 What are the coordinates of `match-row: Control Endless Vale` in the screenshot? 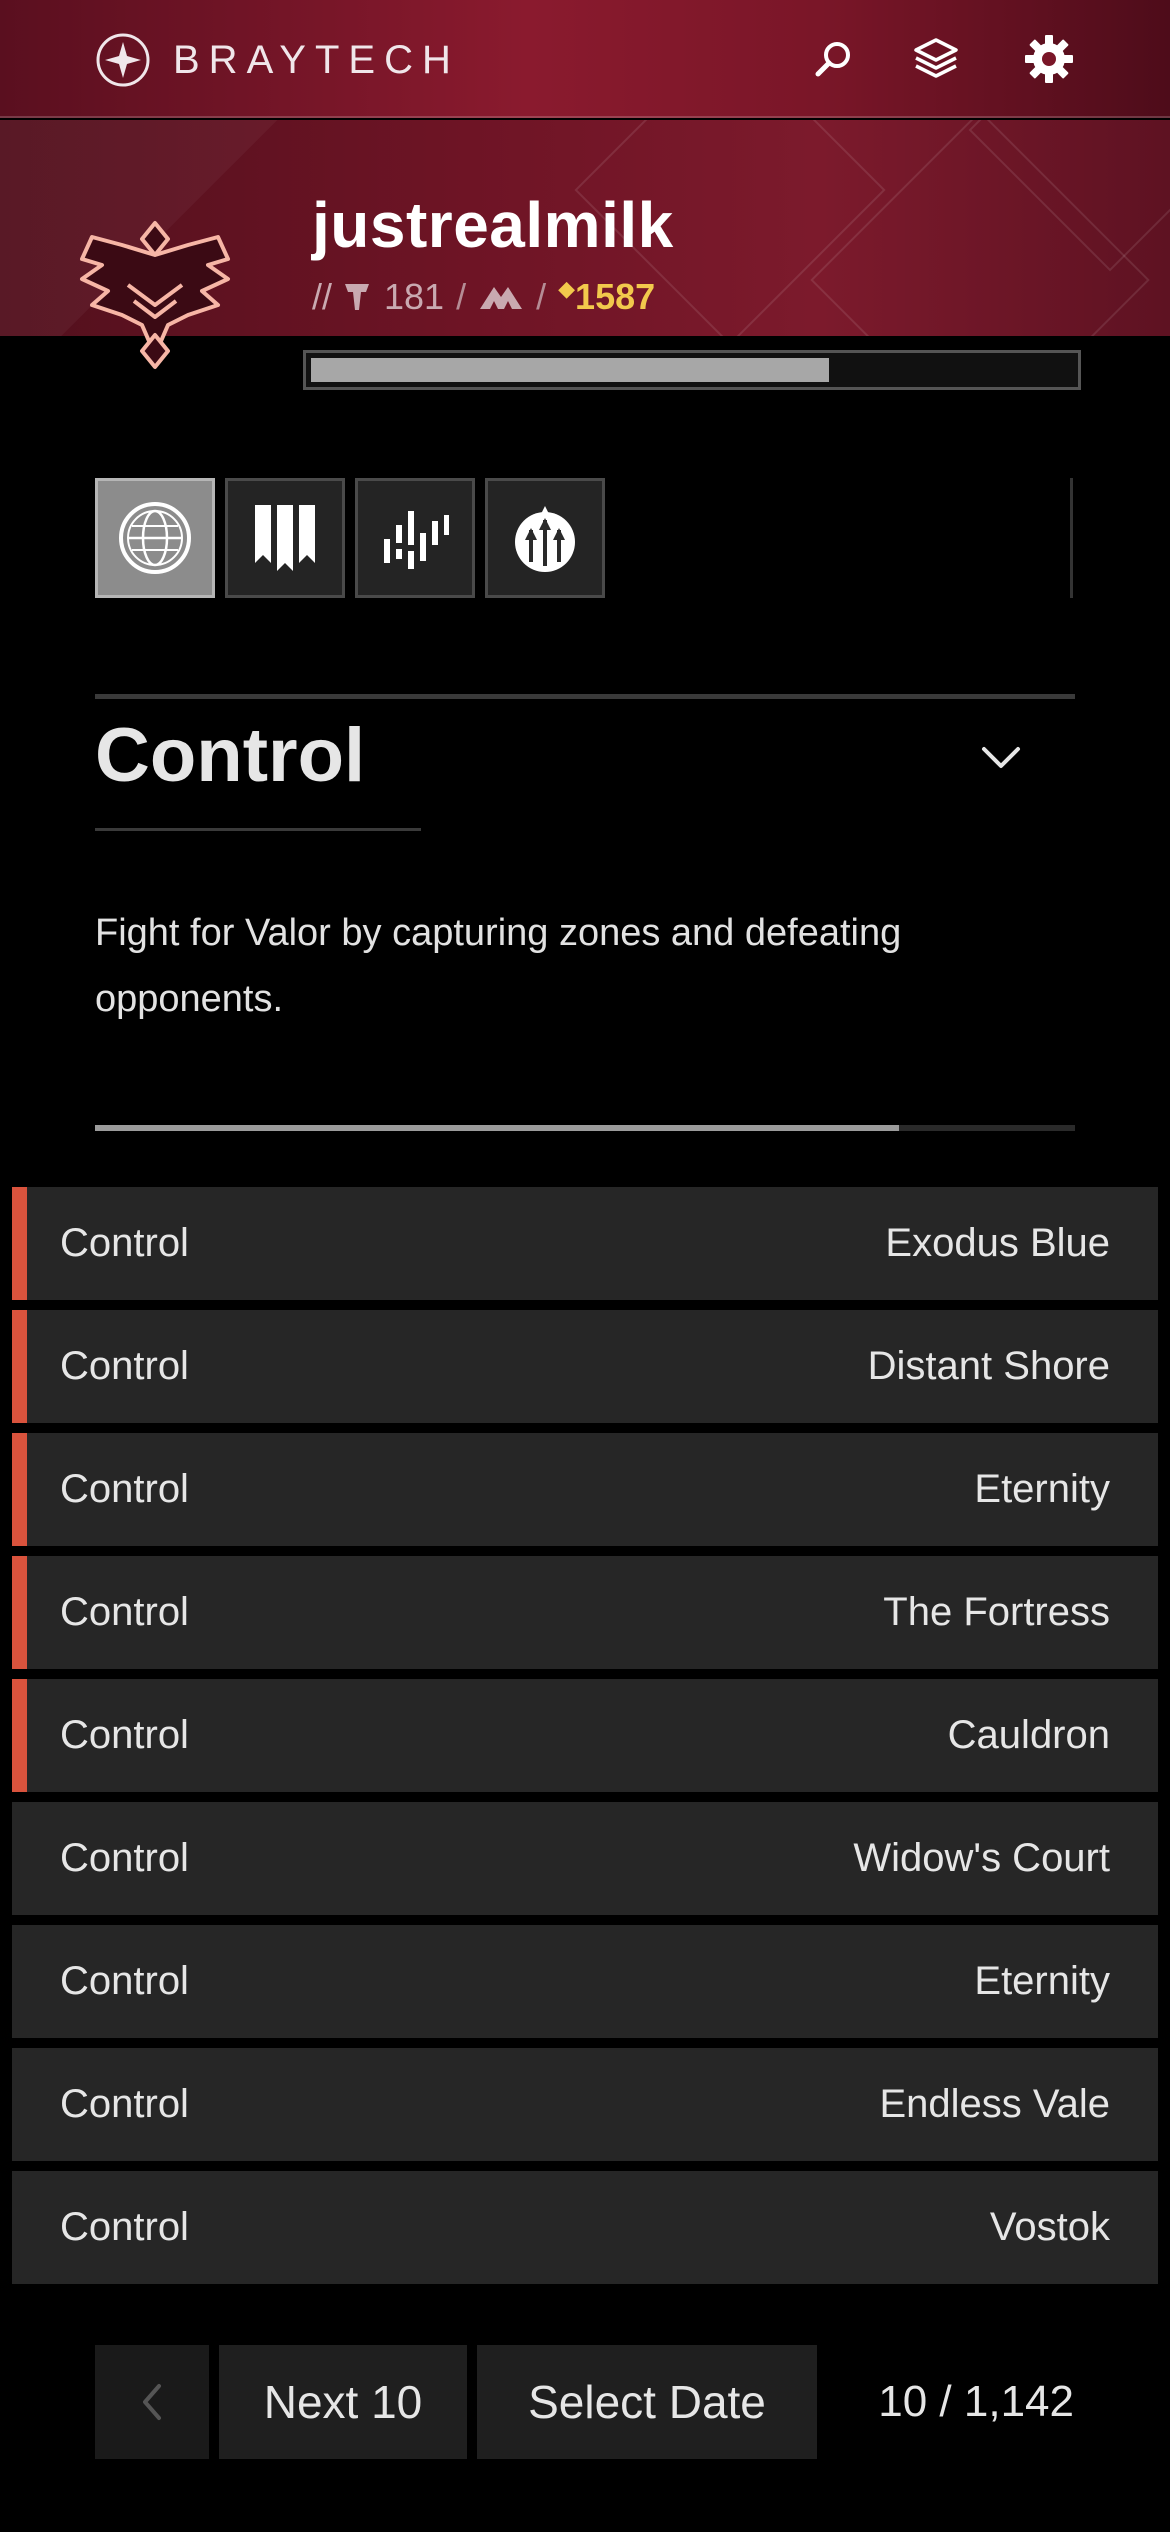 It's located at (585, 2104).